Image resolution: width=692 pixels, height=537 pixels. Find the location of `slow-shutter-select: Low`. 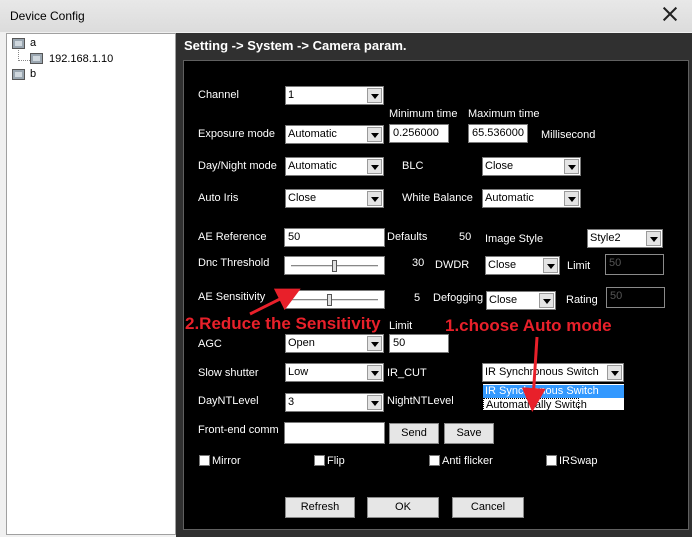

slow-shutter-select: Low is located at coordinates (334, 372).